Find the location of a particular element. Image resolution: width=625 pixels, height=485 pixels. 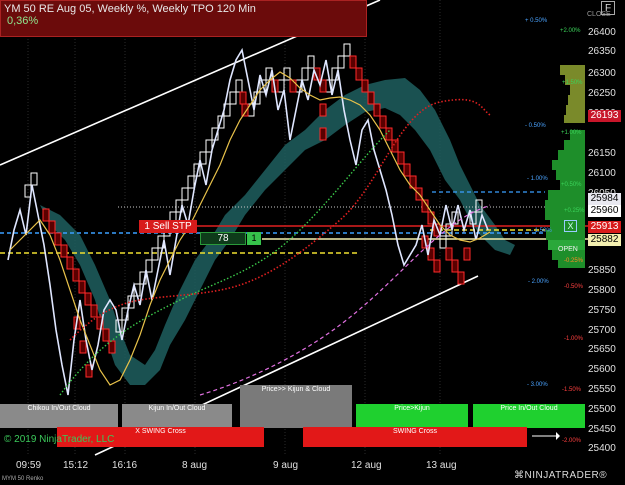

price-tick: 26100 is located at coordinates (602, 173).